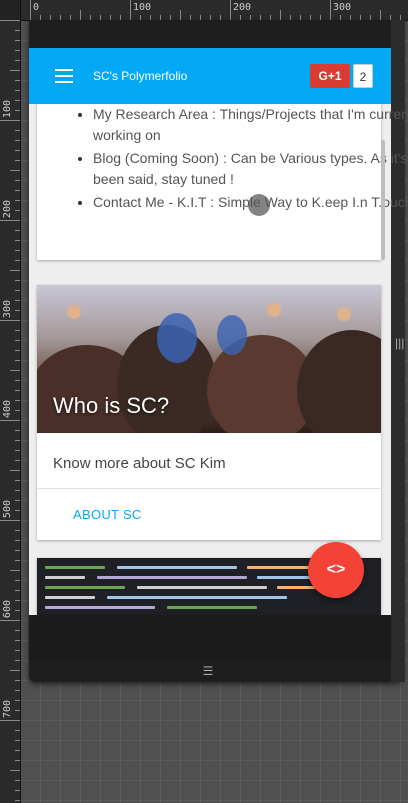 The height and width of the screenshot is (803, 408). What do you see at coordinates (139, 463) in the screenshot?
I see `about-card-text: Know more about SC Kim` at bounding box center [139, 463].